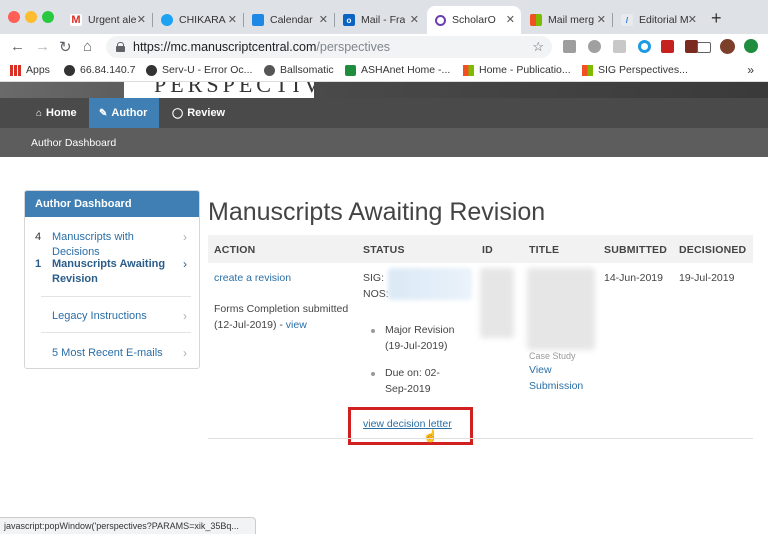 The image size is (768, 534). Describe the element at coordinates (750, 70) in the screenshot. I see `more-bookmarks-icon: »` at that location.